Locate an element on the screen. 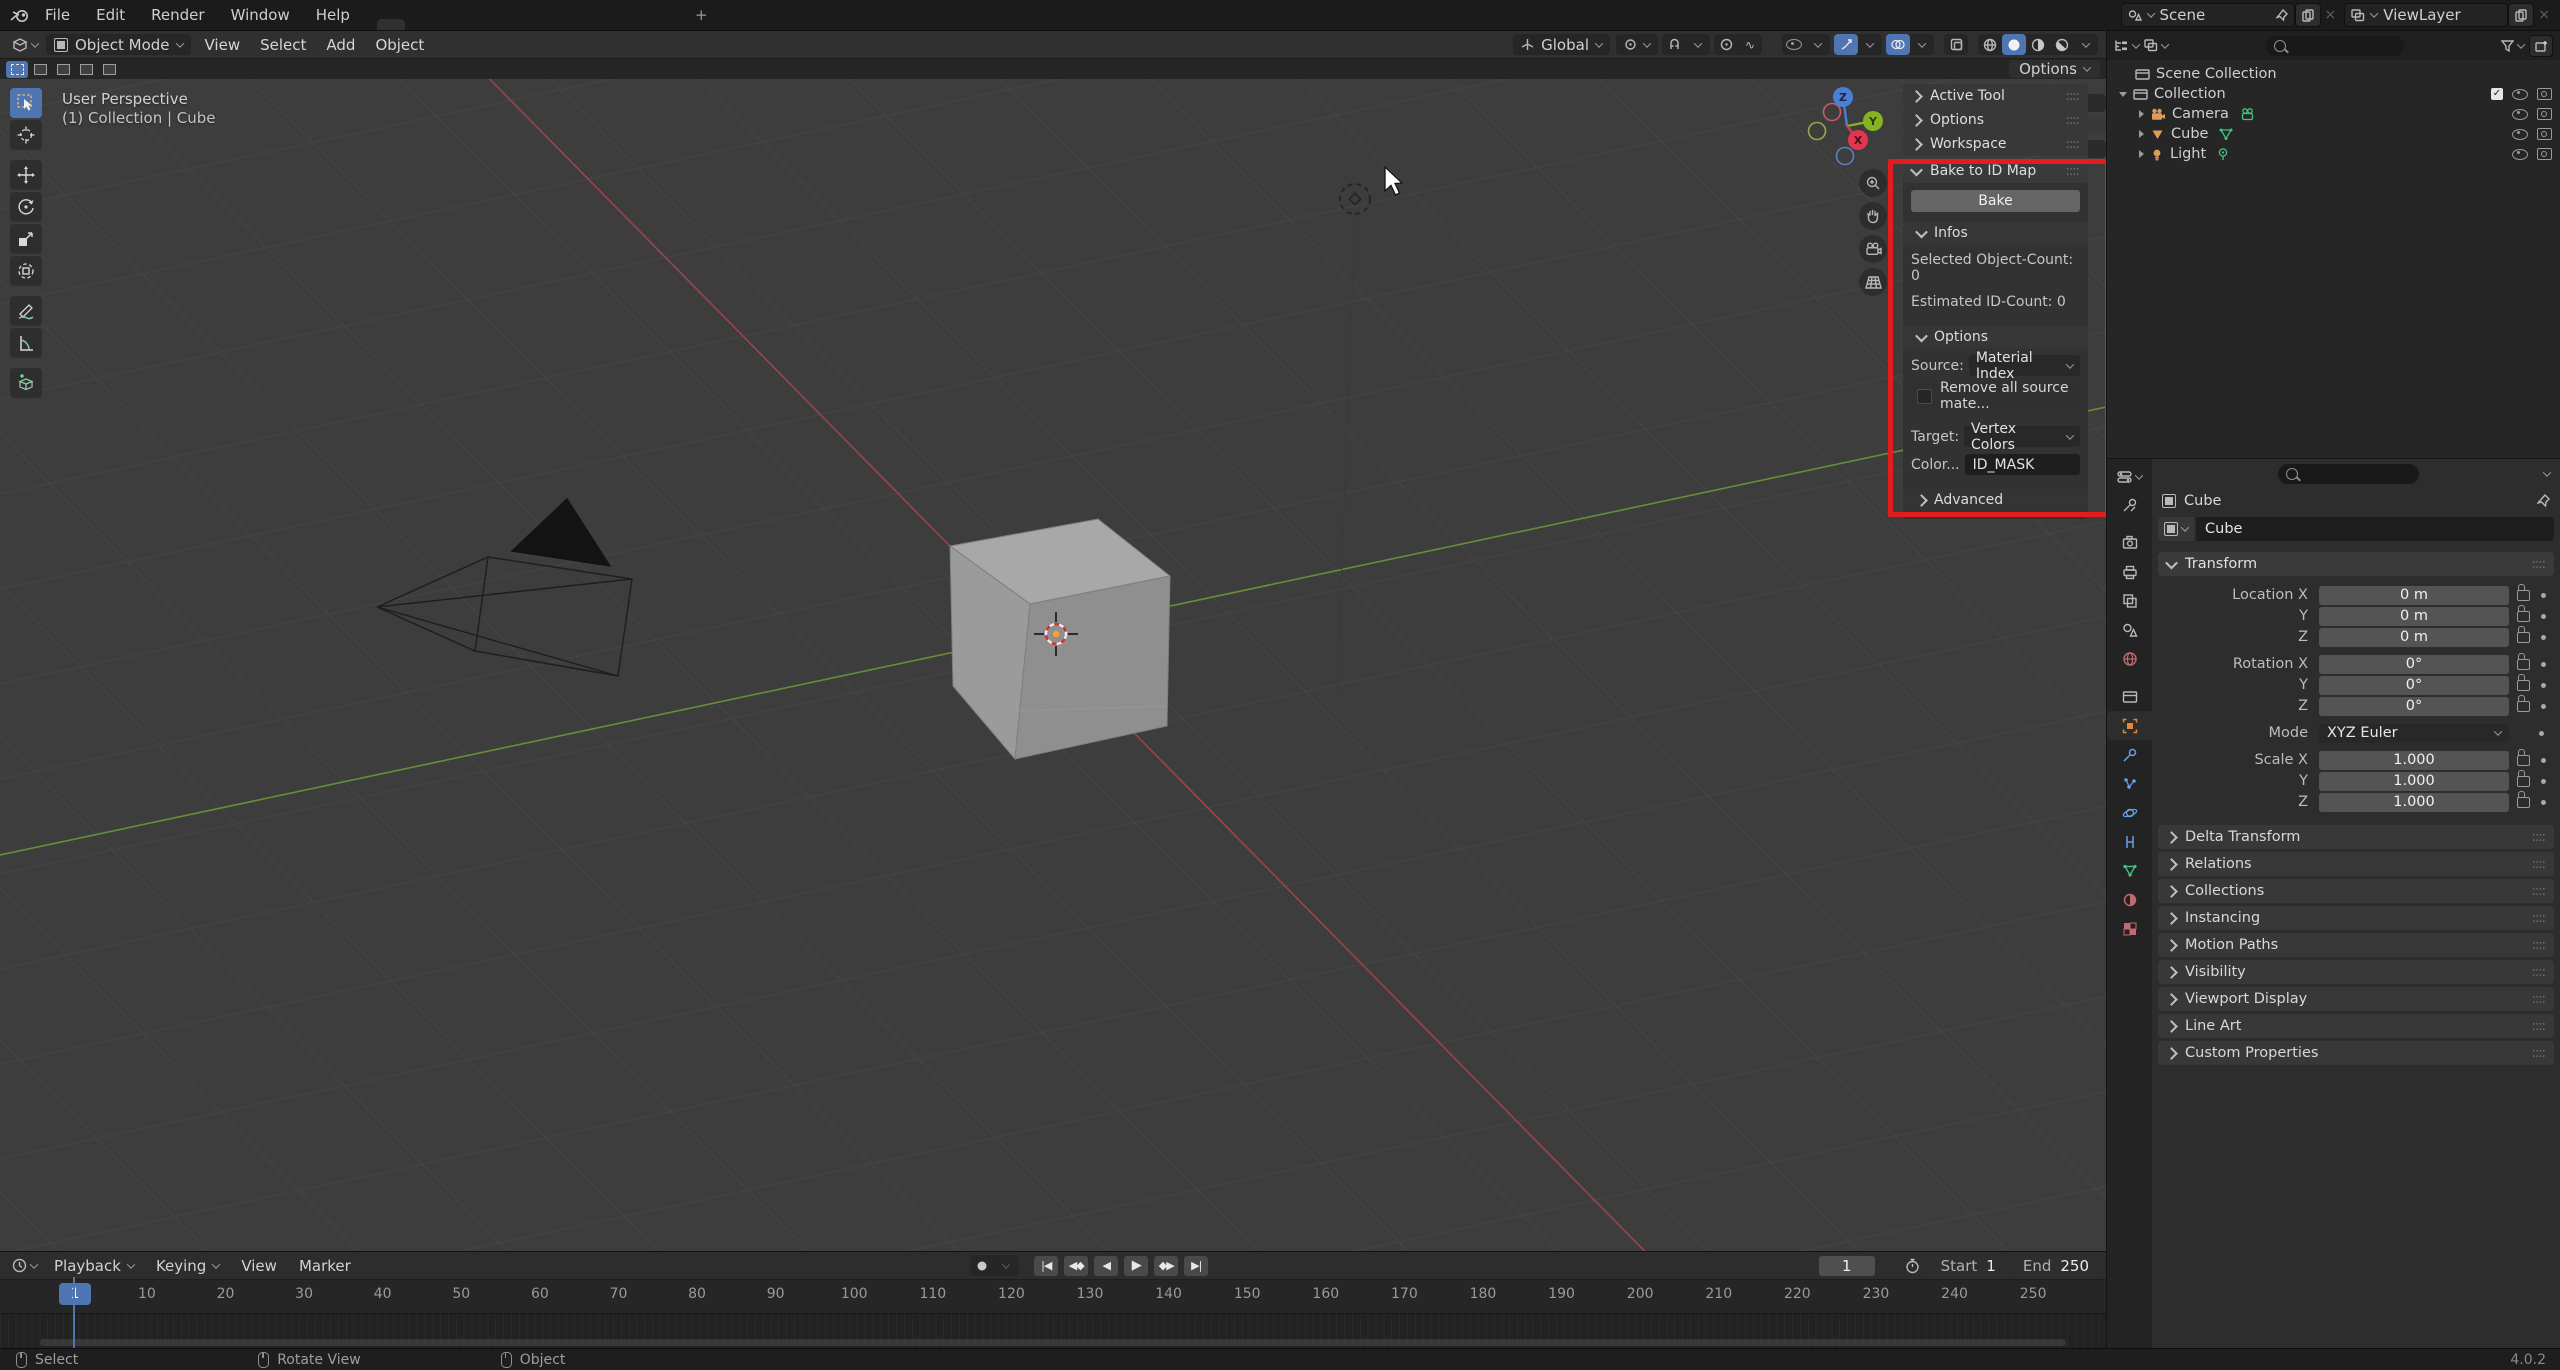  snap-target-dropdown is located at coordinates (1698, 44).